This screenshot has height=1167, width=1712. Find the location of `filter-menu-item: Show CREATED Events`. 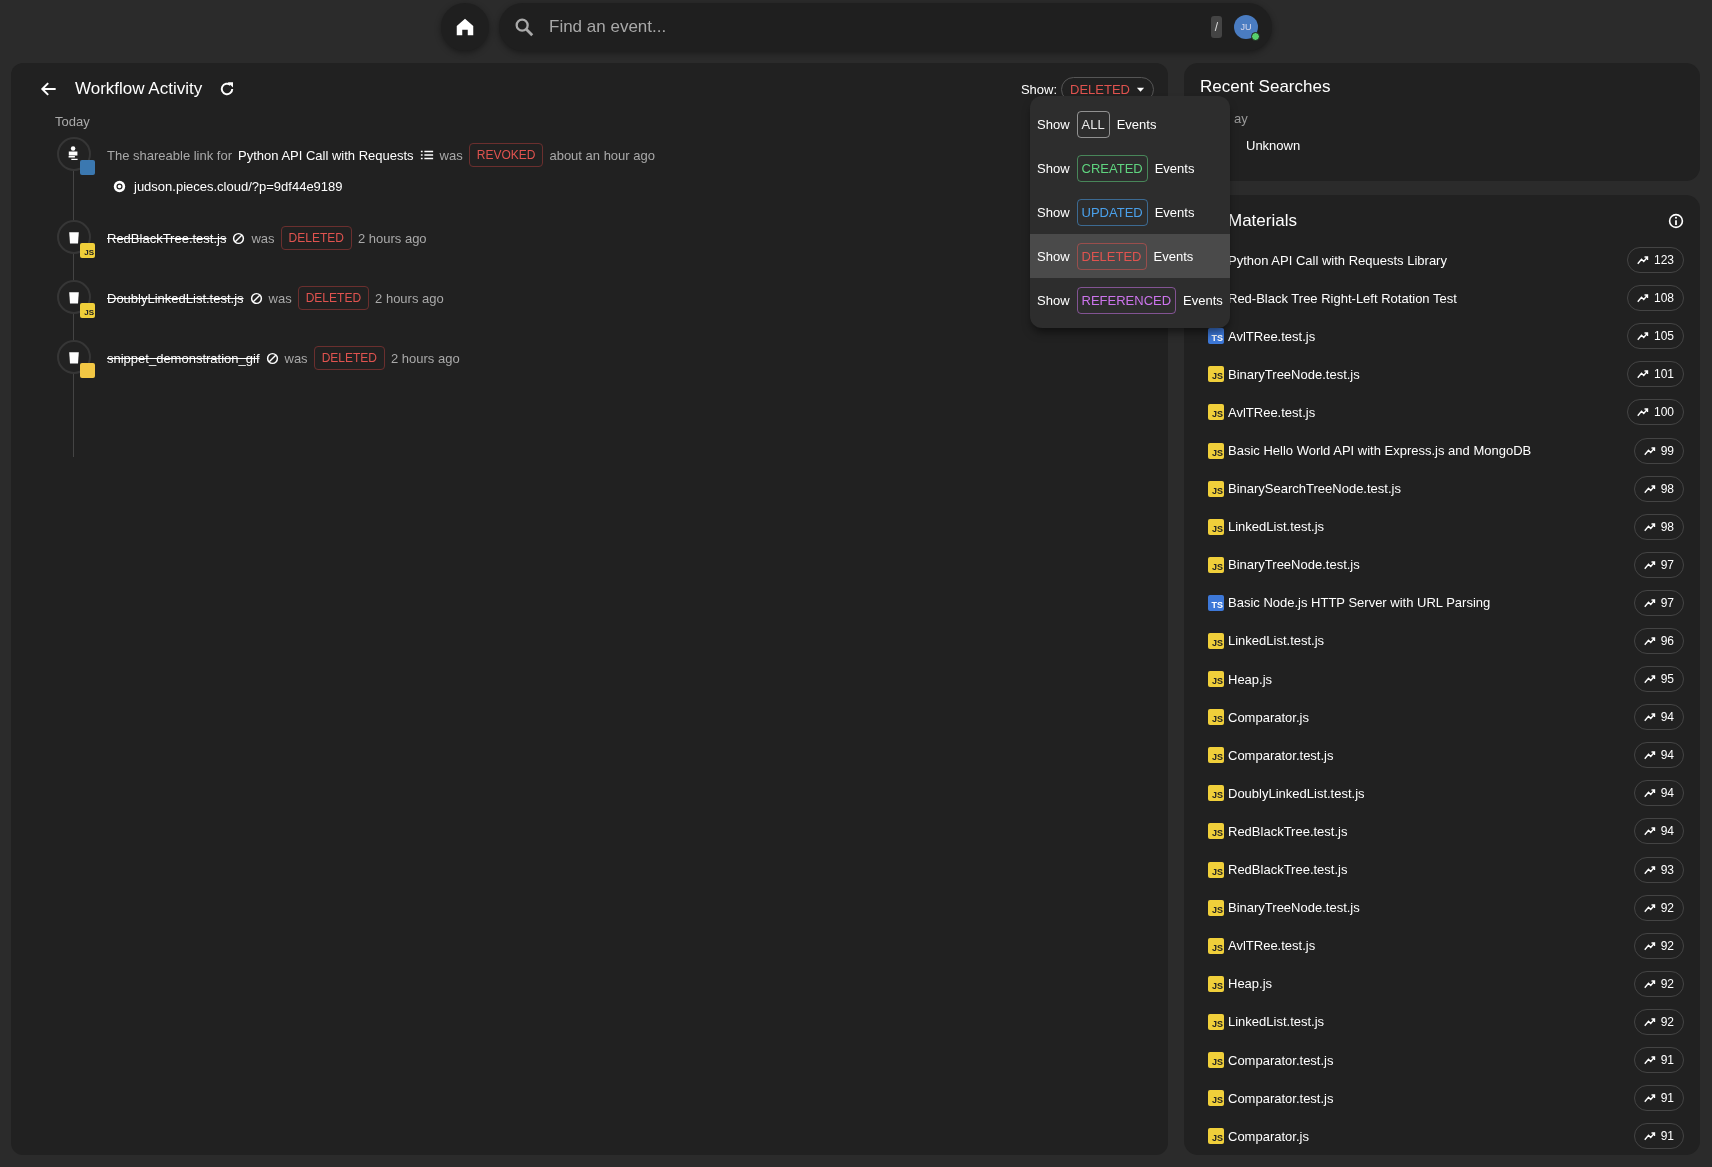

filter-menu-item: Show CREATED Events is located at coordinates (1130, 168).